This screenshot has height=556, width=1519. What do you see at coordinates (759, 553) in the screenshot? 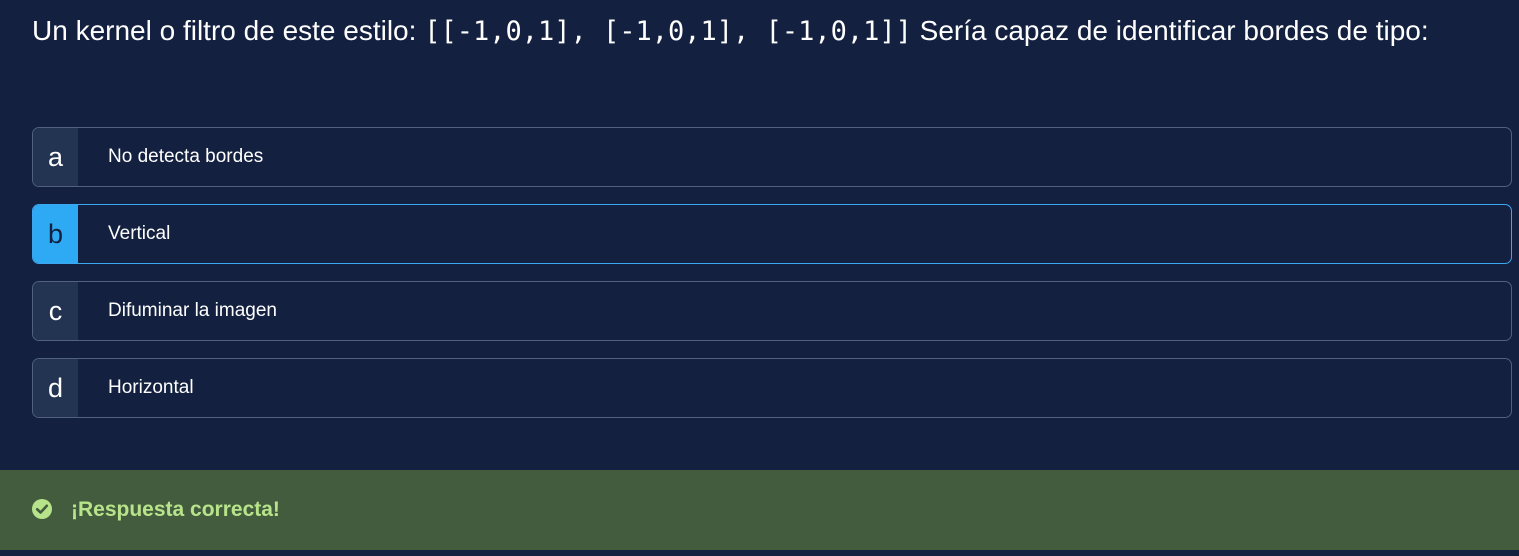
I see `bottom-divider` at bounding box center [759, 553].